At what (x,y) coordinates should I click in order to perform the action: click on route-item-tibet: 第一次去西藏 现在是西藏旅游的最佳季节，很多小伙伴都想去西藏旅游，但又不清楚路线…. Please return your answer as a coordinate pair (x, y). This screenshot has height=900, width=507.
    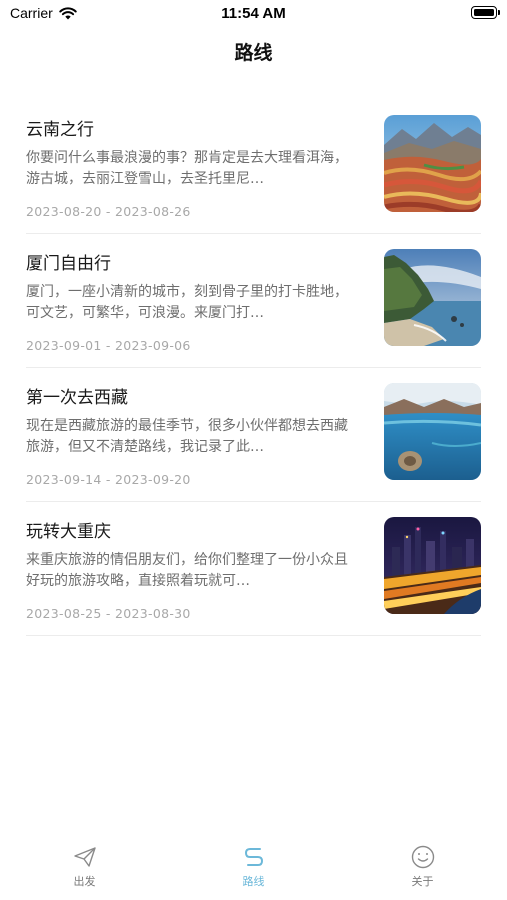
    Looking at the image, I should click on (253, 435).